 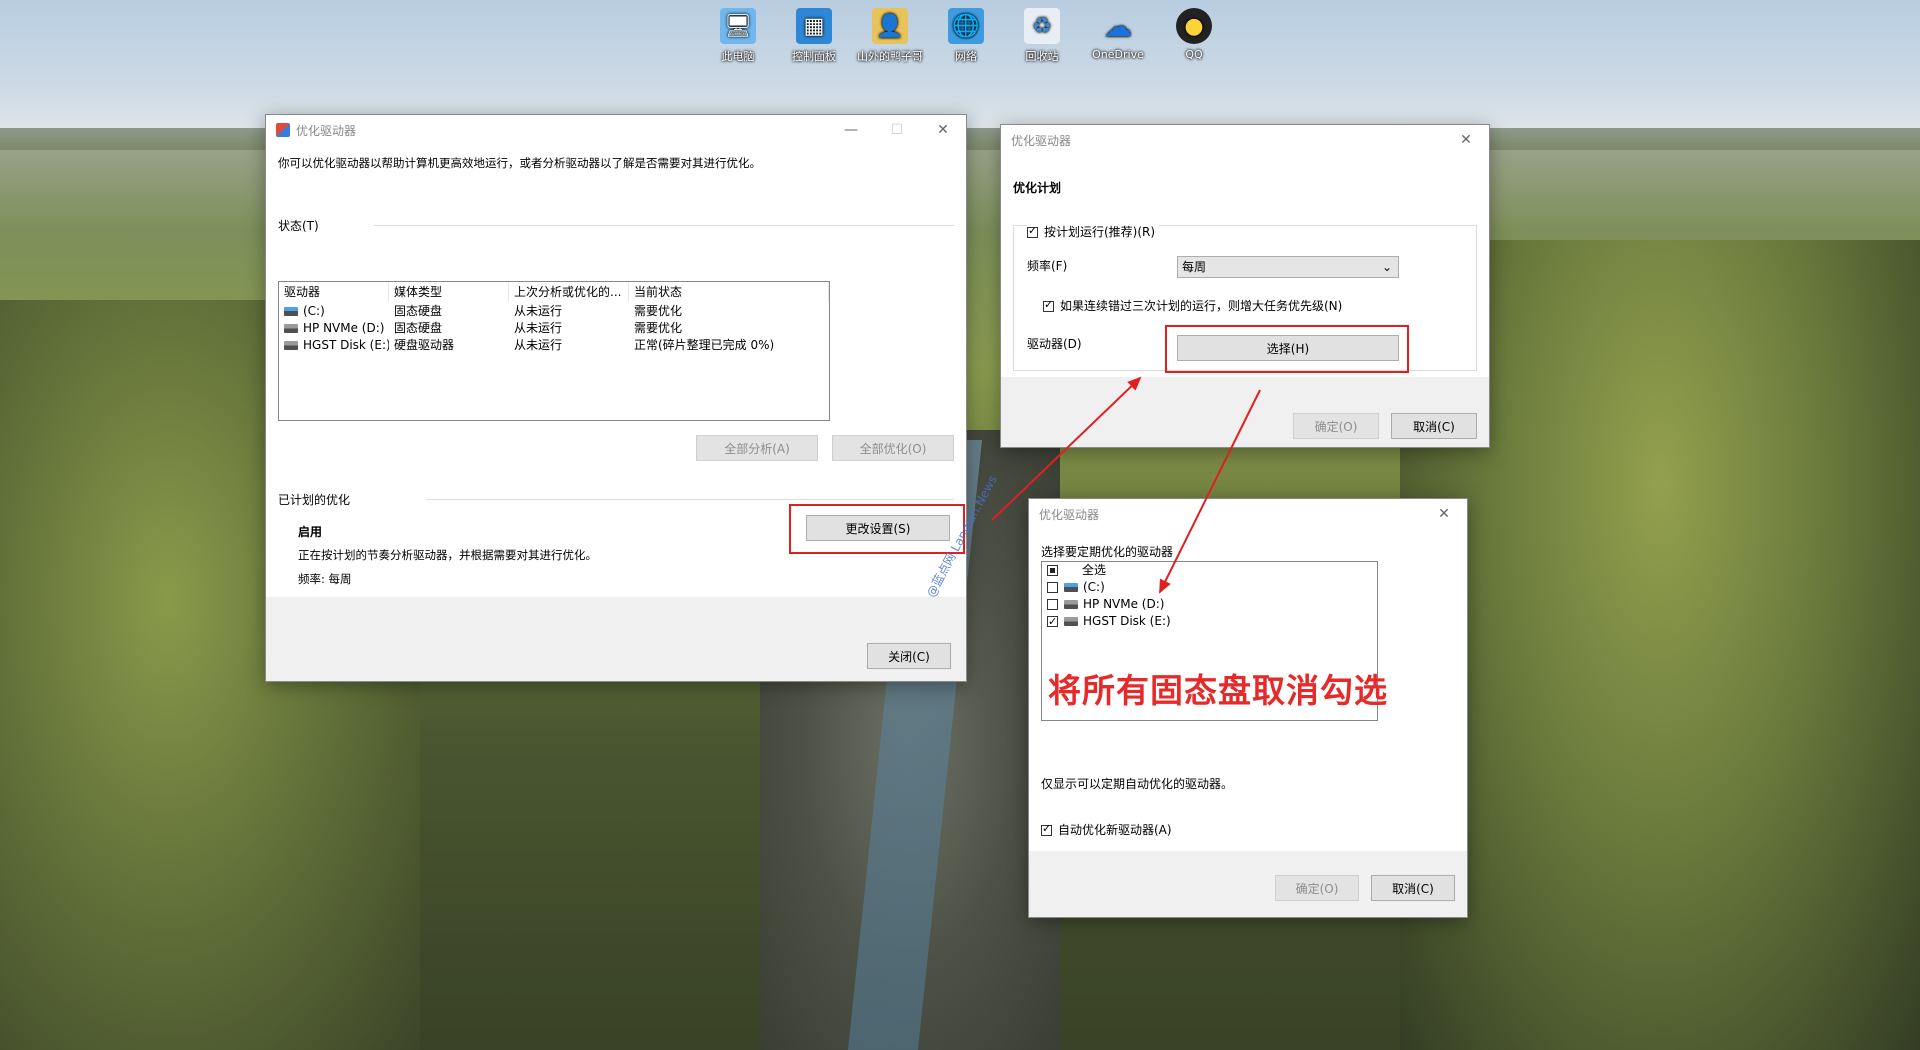 What do you see at coordinates (909, 656) in the screenshot?
I see `close-button: 关闭(C)` at bounding box center [909, 656].